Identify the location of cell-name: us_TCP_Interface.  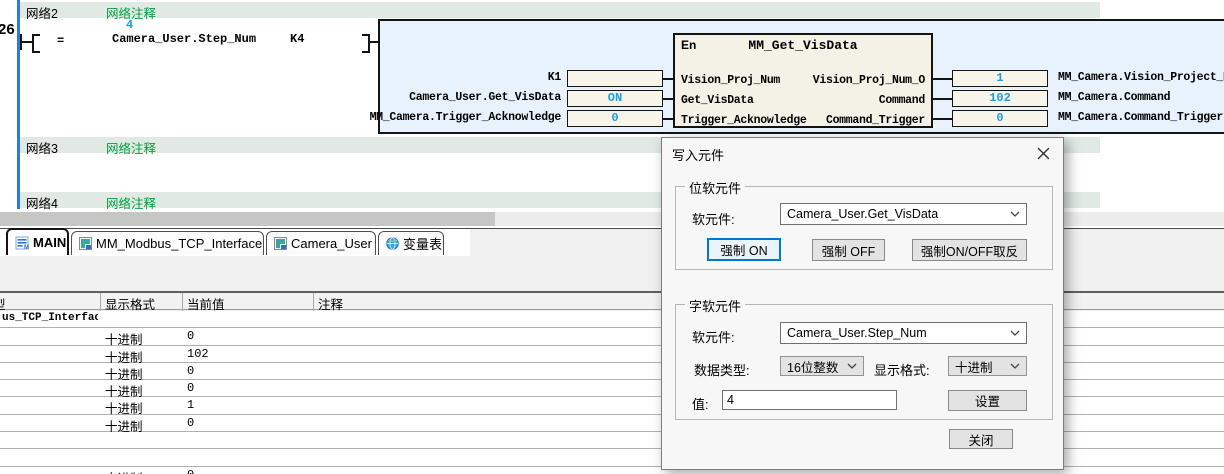
(50, 318).